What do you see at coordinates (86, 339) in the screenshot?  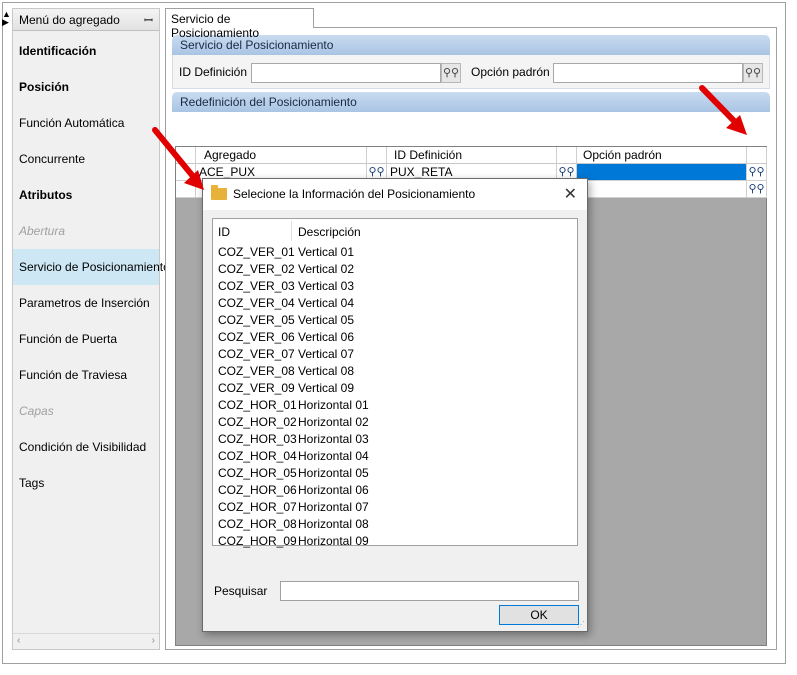 I see `sidebar-item: Función de Puerta` at bounding box center [86, 339].